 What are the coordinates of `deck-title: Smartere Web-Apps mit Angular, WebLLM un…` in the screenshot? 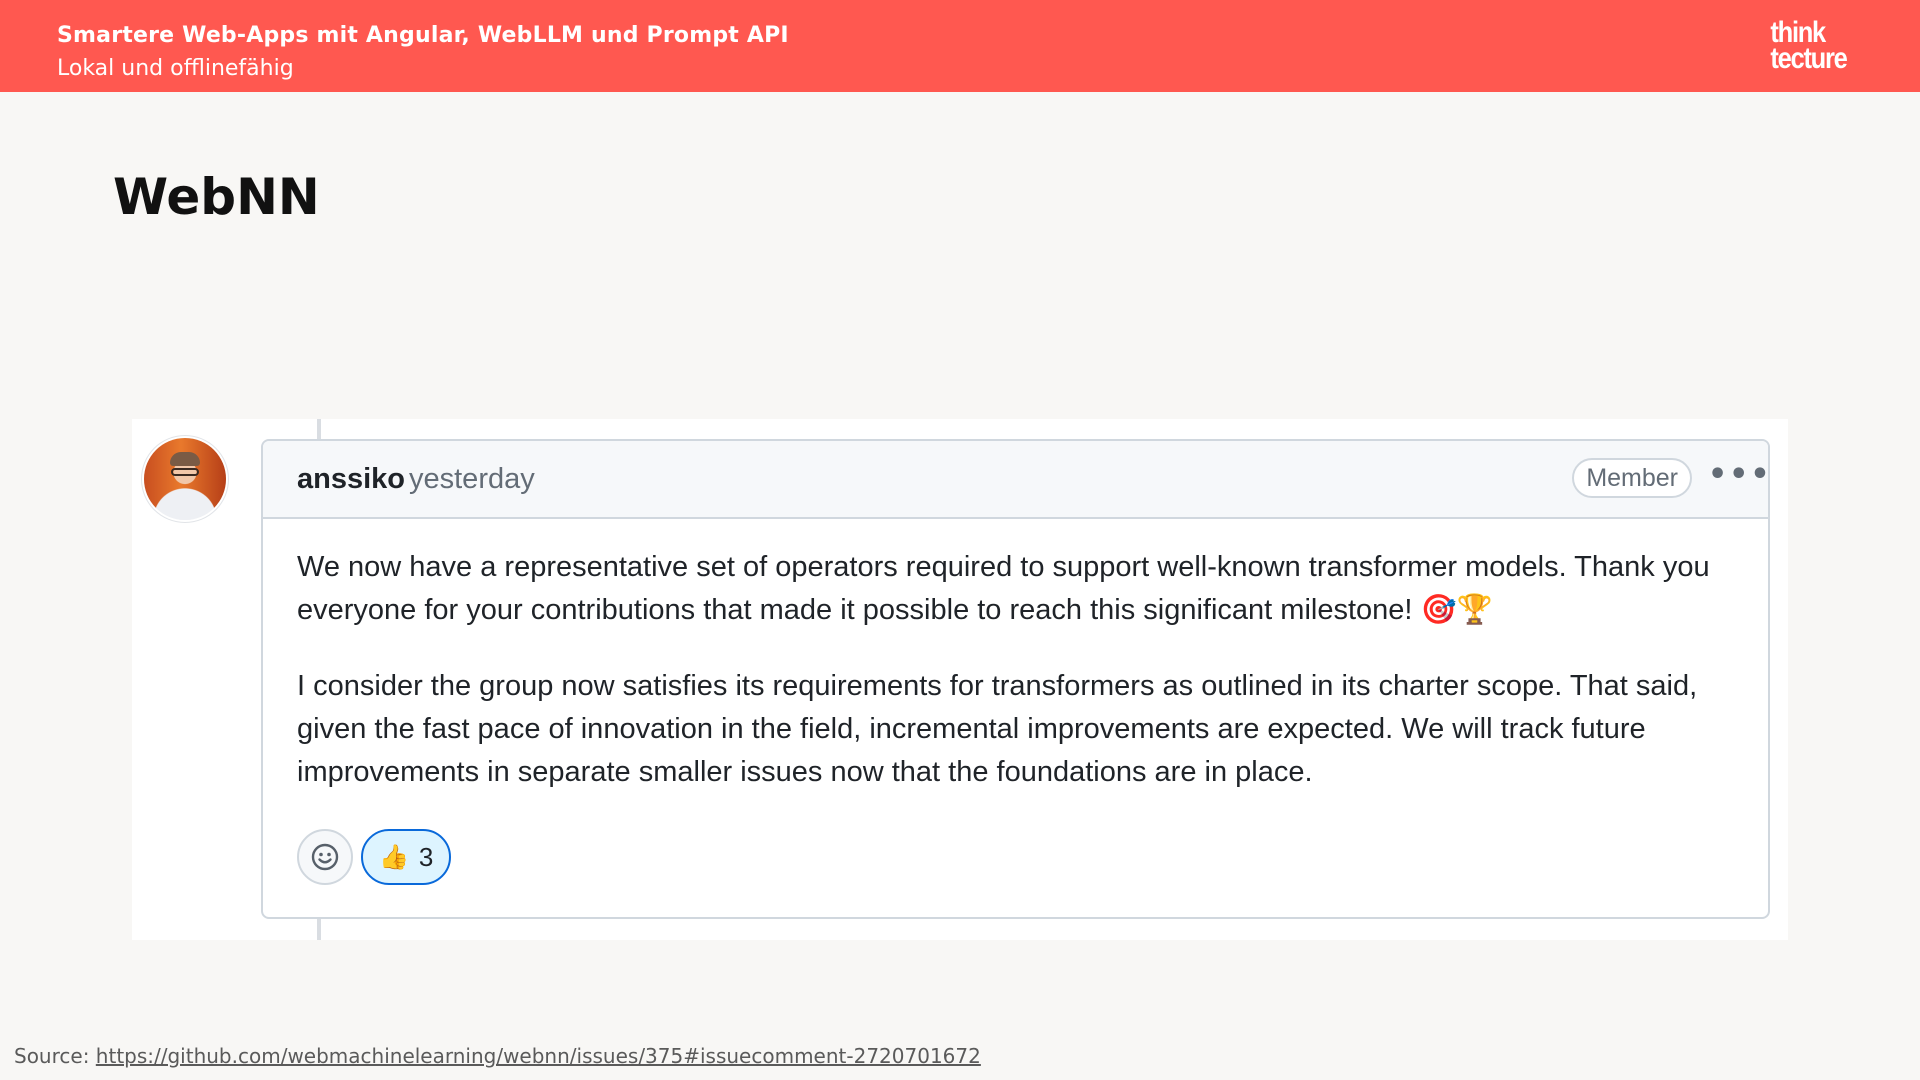 It's located at (423, 35).